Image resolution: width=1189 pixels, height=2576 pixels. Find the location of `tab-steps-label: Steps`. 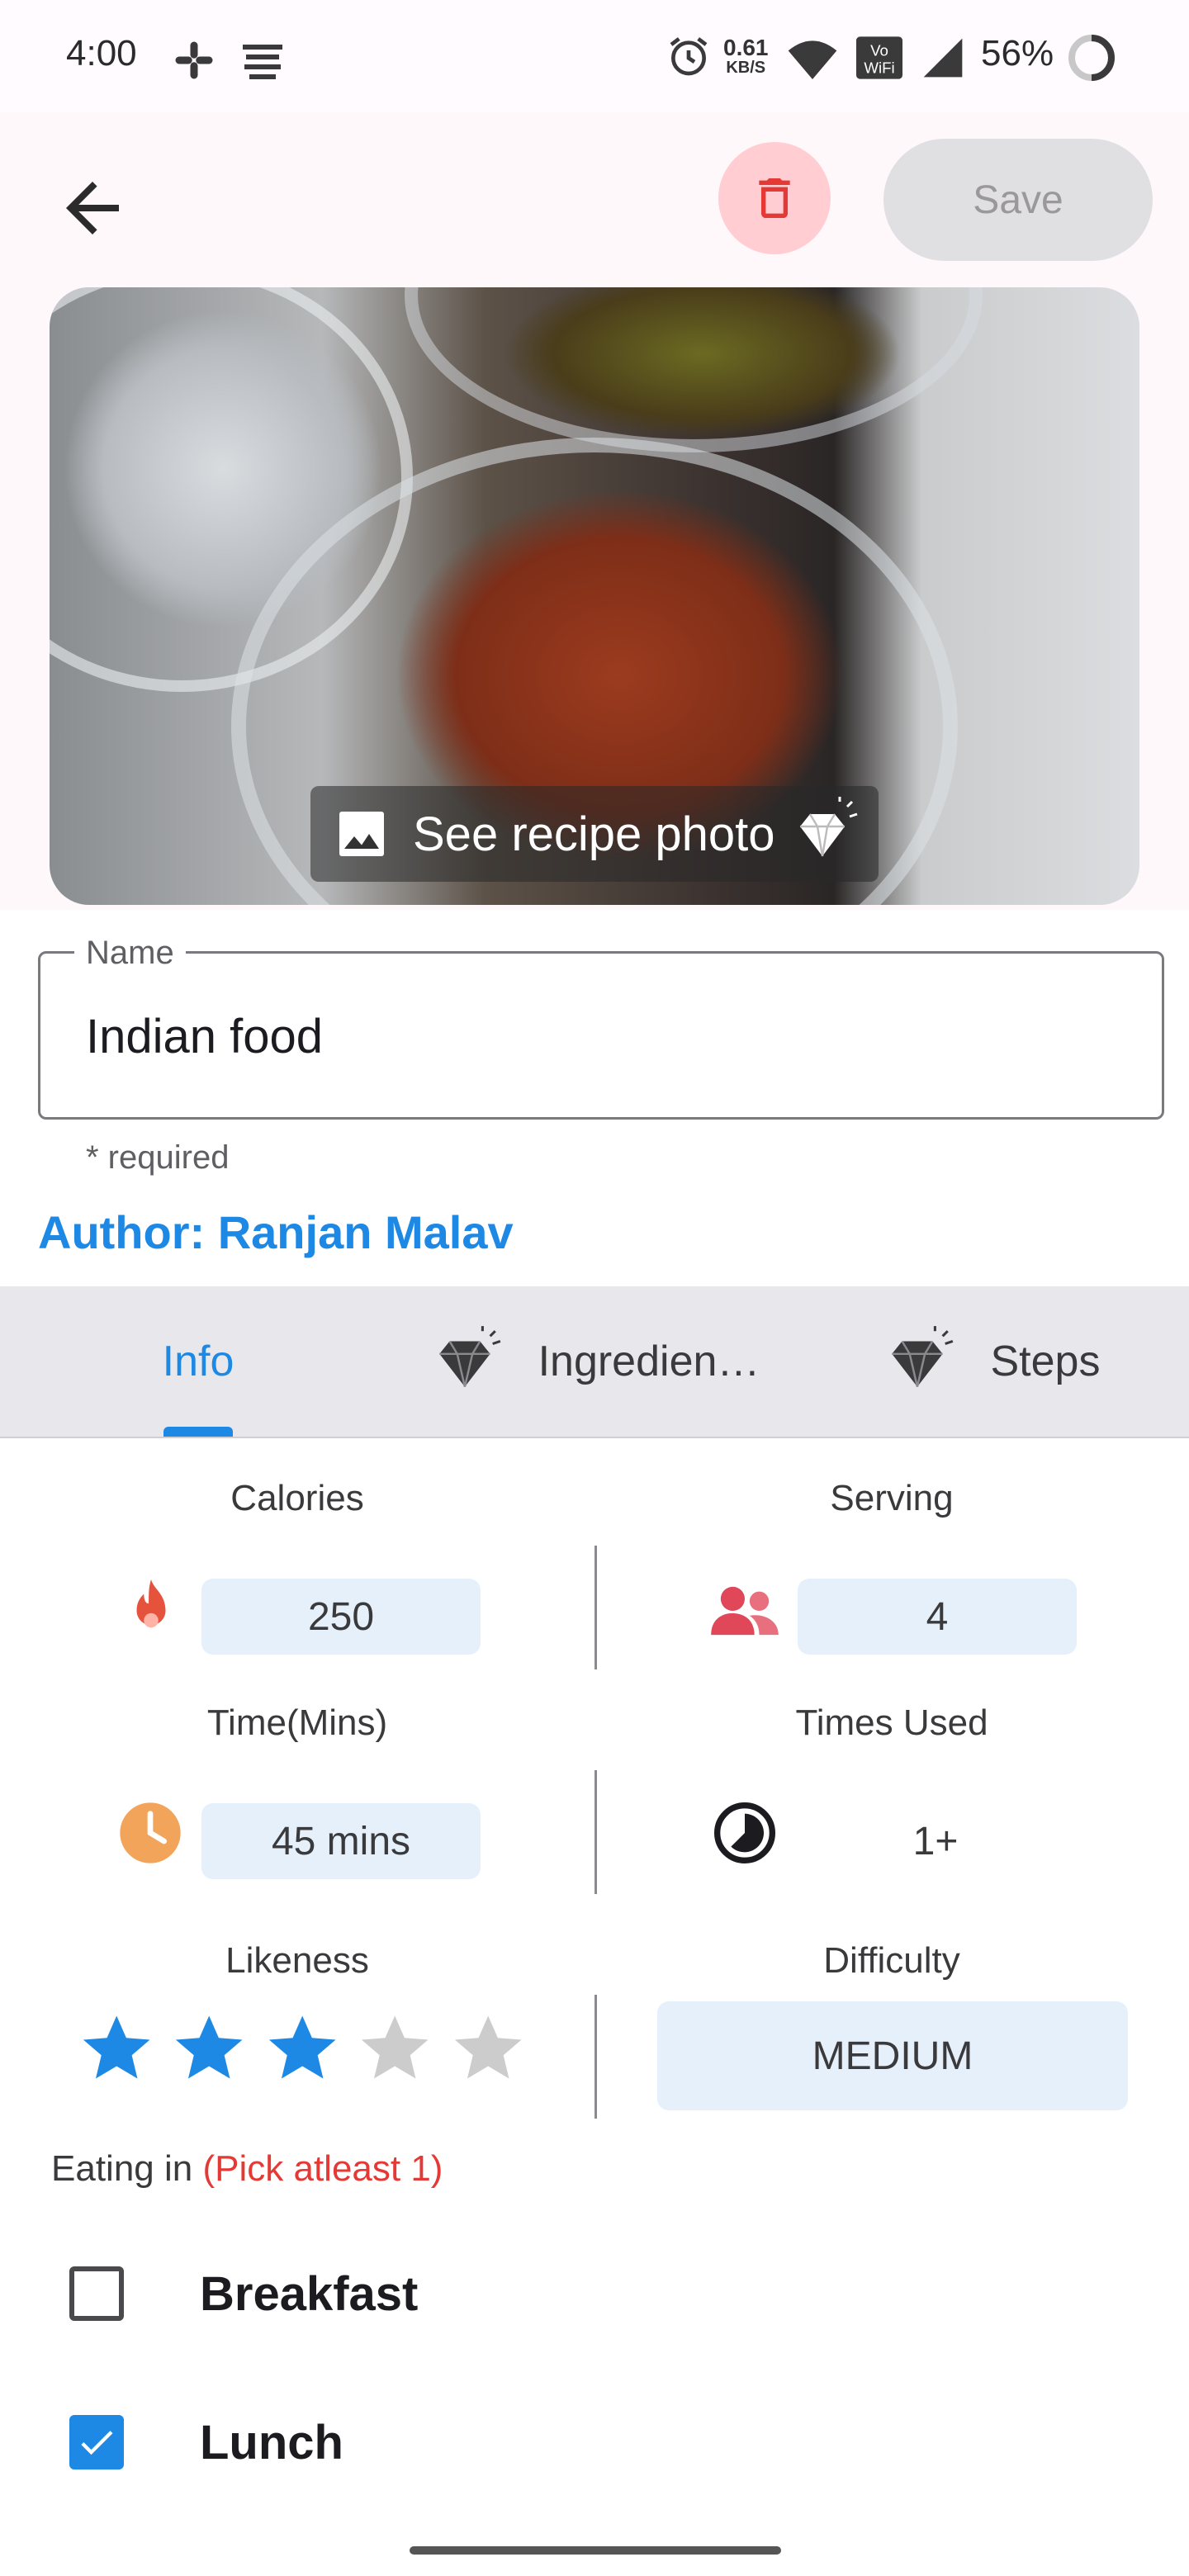

tab-steps-label: Steps is located at coordinates (1045, 1361).